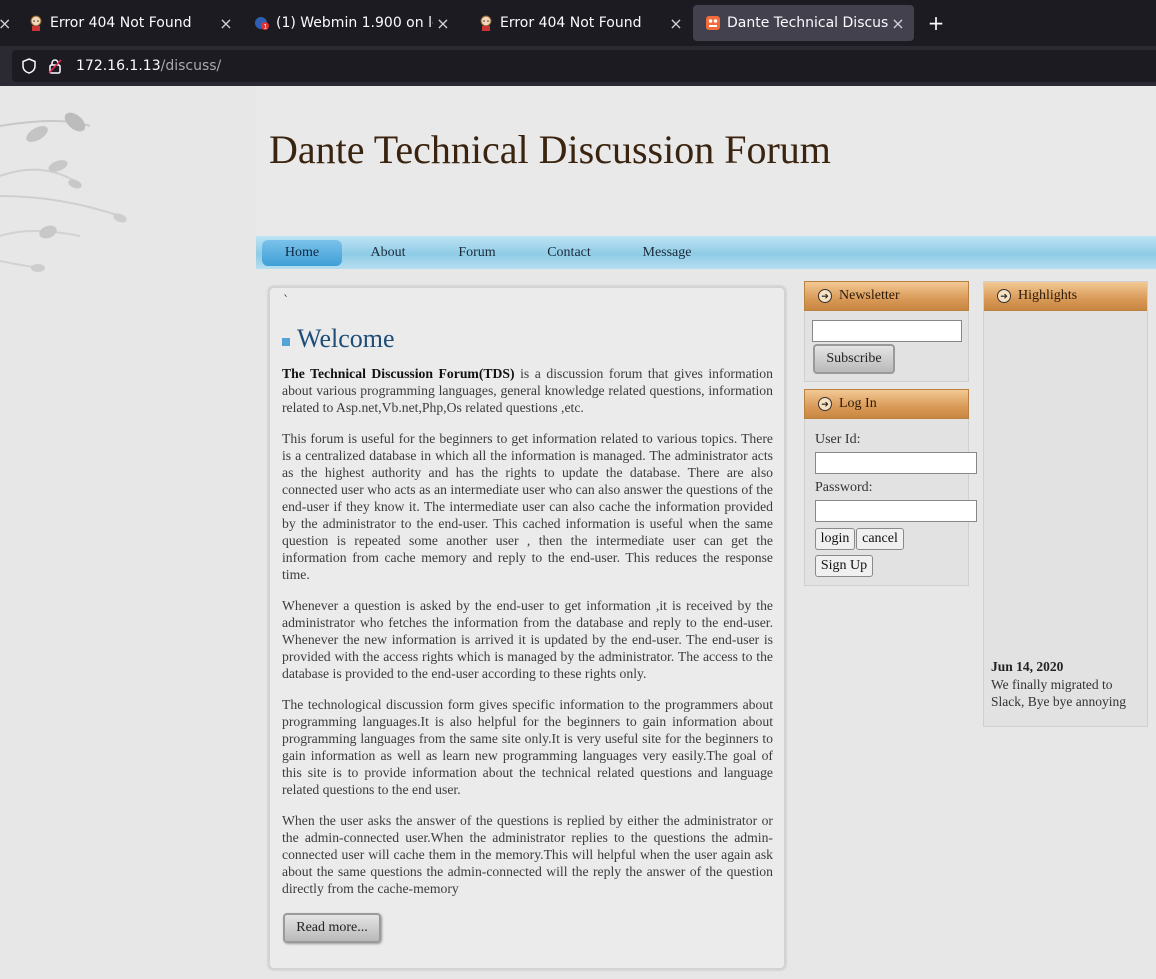 The image size is (1156, 979). Describe the element at coordinates (265, 26) in the screenshot. I see `svg-text: 1` at that location.